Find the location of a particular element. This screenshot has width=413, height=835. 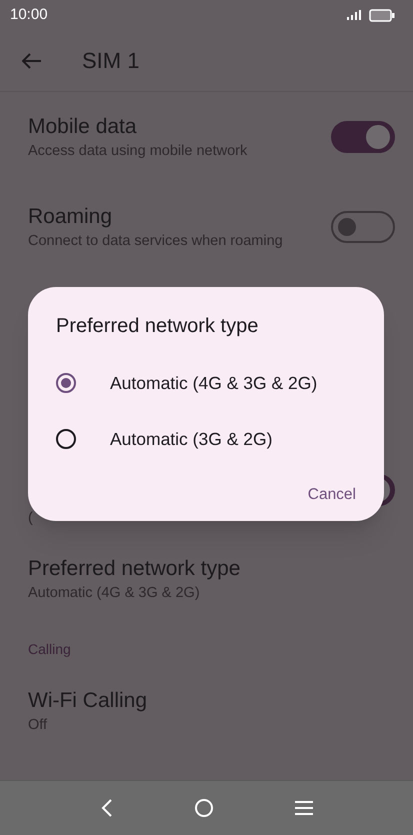

back-icon is located at coordinates (106, 808).